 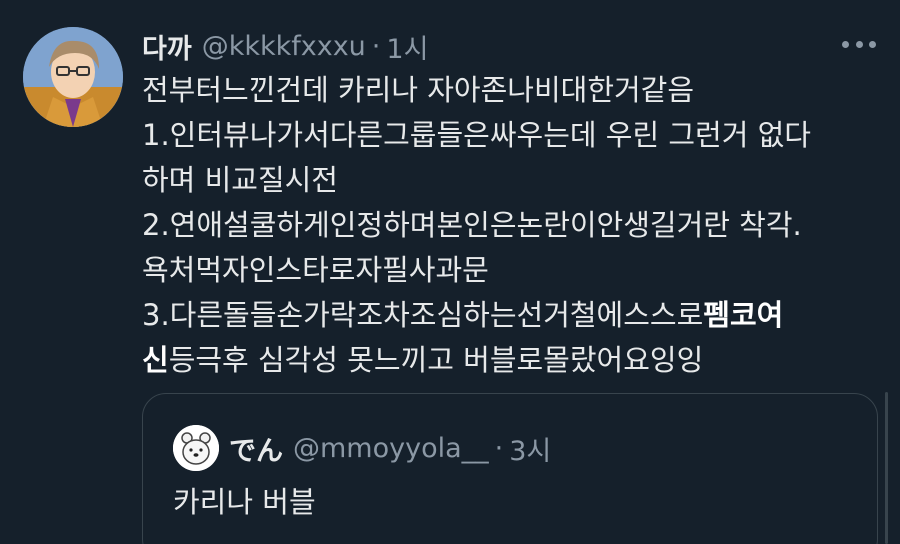 I want to click on bear-avatar-icon, so click(x=196, y=448).